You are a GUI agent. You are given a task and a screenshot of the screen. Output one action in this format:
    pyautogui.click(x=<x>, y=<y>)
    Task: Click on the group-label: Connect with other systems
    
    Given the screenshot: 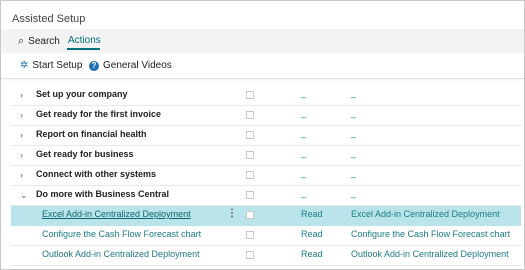 What is the action you would take?
    pyautogui.click(x=96, y=174)
    